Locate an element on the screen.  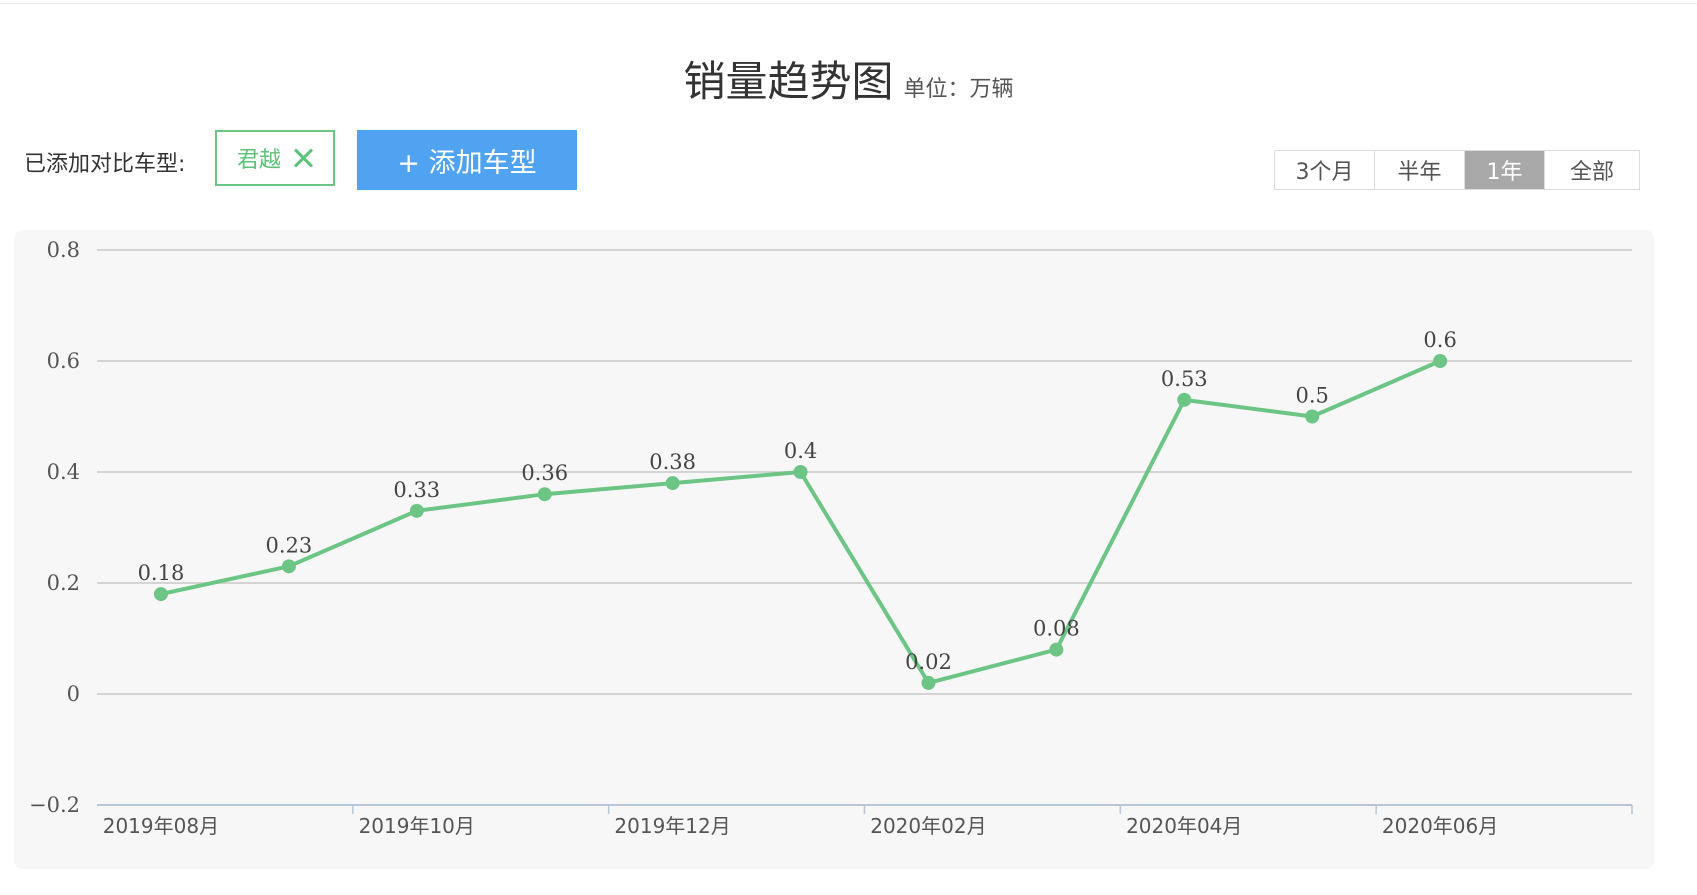
y-tick-label: −0.2 is located at coordinates (54, 805).